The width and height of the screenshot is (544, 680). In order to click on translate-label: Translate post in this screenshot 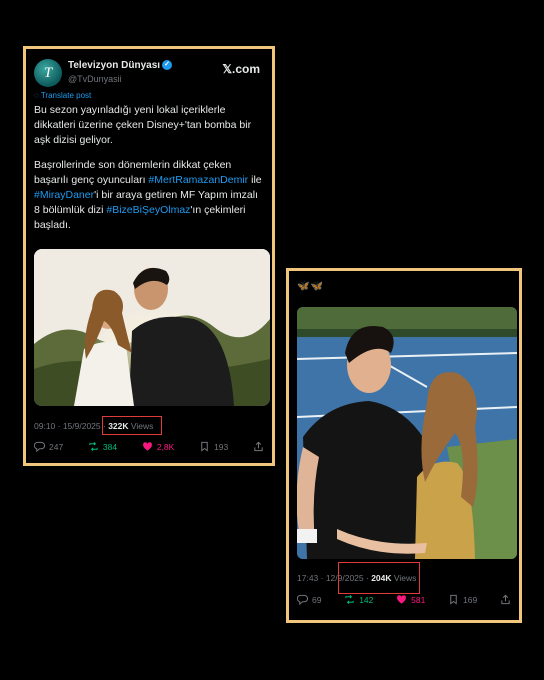, I will do `click(66, 95)`.